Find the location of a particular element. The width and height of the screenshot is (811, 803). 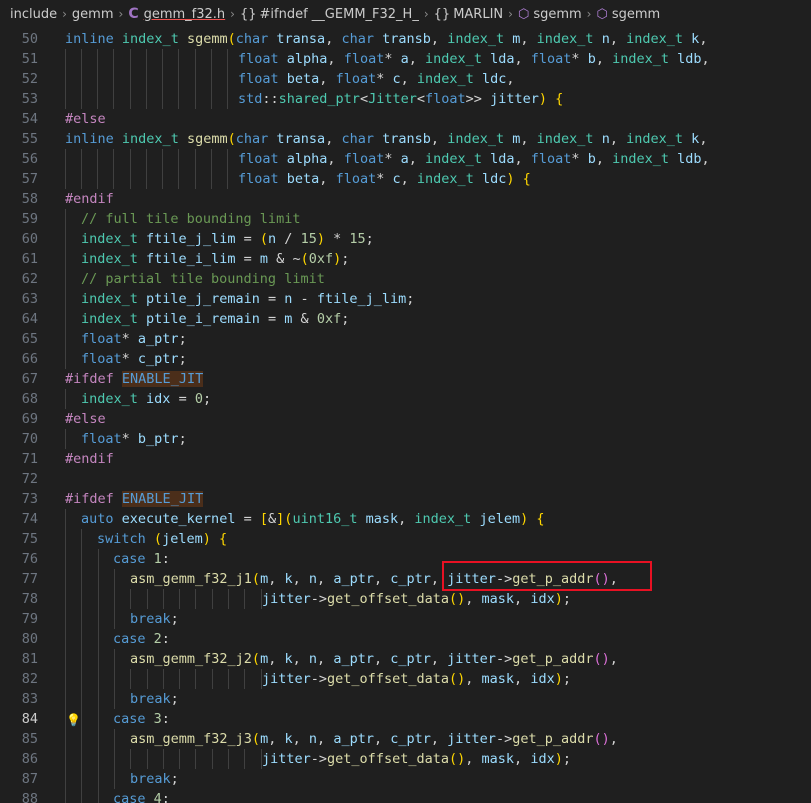

code-line: 52 float beta, float* c, index_t ldc, is located at coordinates (405, 79).